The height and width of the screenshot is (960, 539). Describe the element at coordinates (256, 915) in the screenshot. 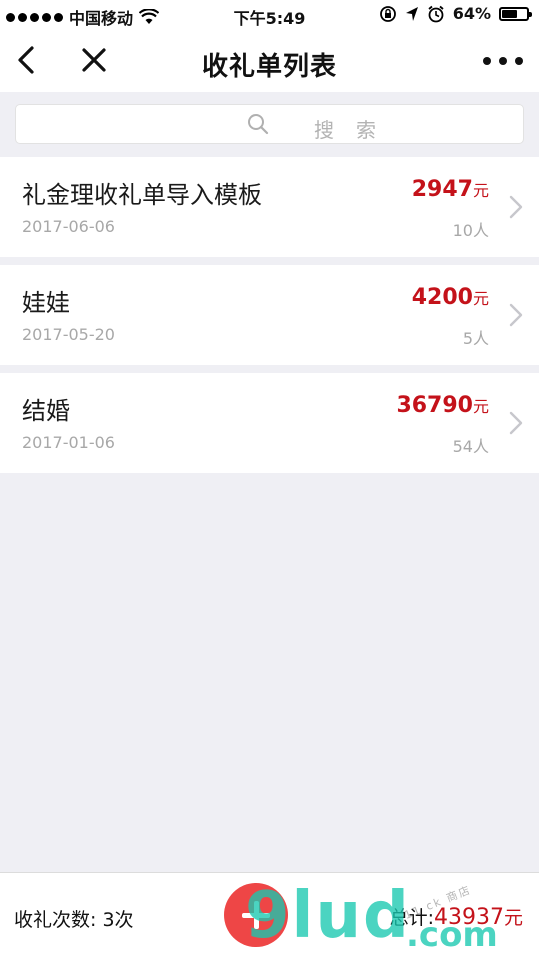

I see `add-button` at that location.